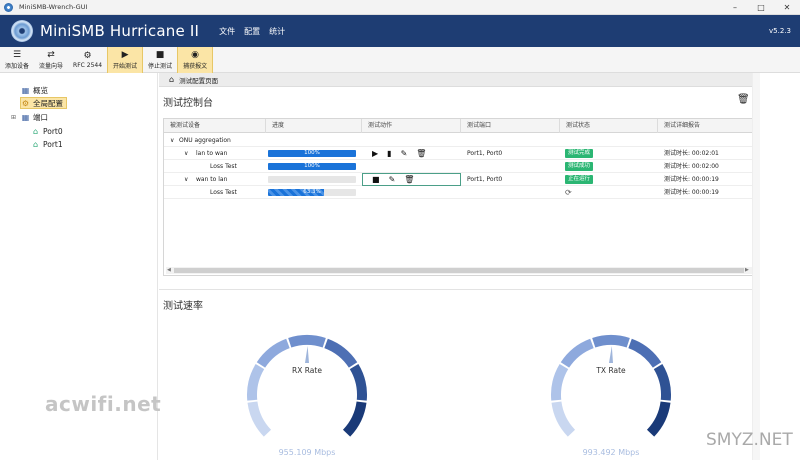 The width and height of the screenshot is (800, 460). What do you see at coordinates (28, 117) in the screenshot?
I see `sidebar-item-ports: ⊞ ▦ 端口` at bounding box center [28, 117].